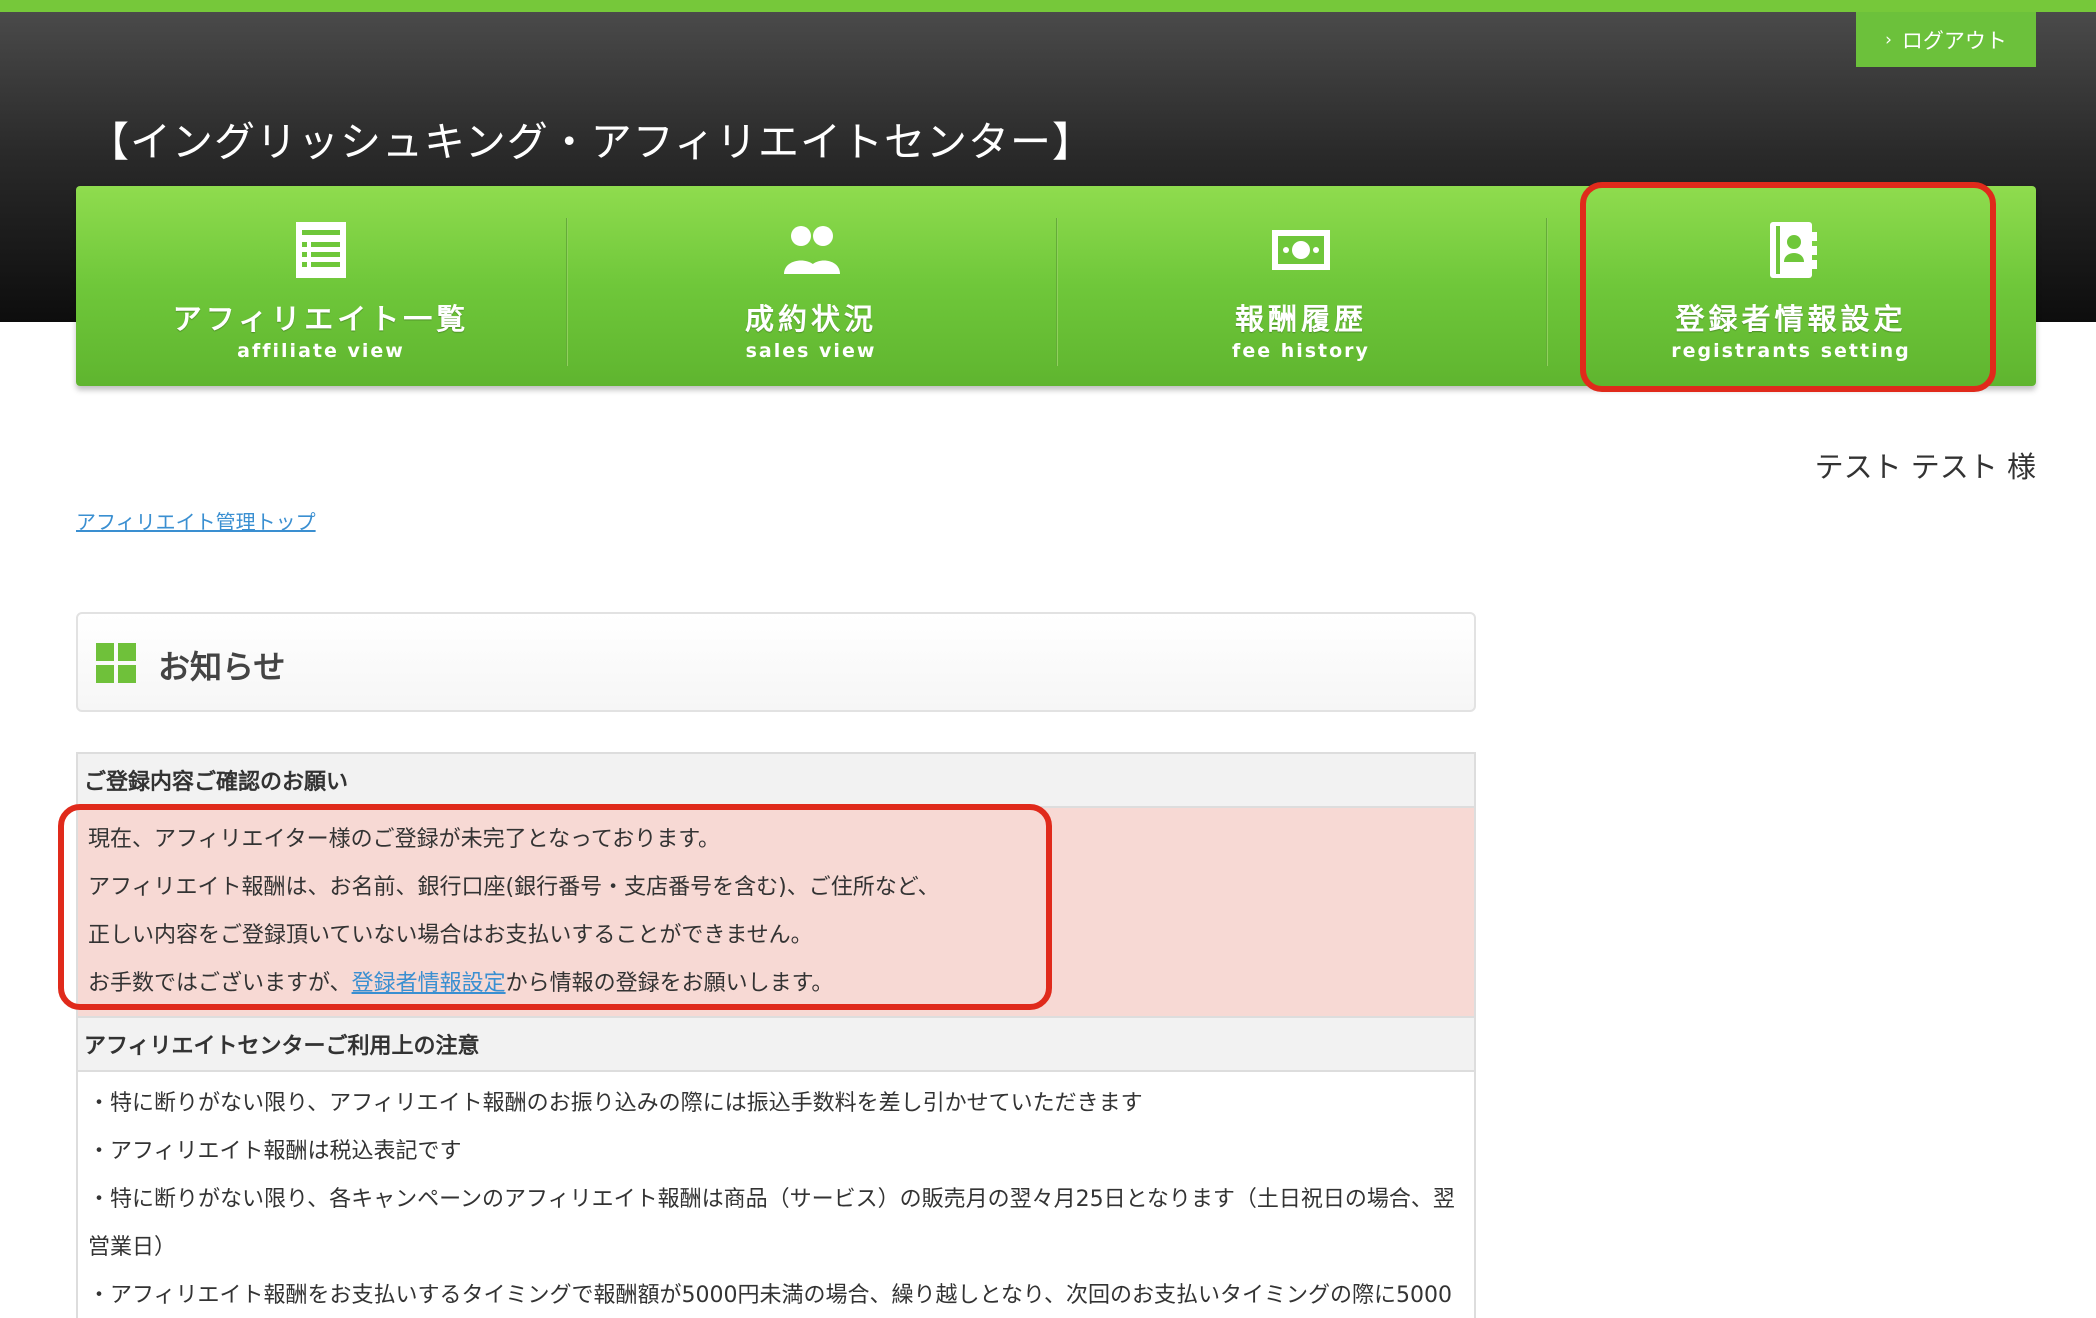  Describe the element at coordinates (1301, 351) in the screenshot. I see `nav-fee-history-sublabel: fee history` at that location.